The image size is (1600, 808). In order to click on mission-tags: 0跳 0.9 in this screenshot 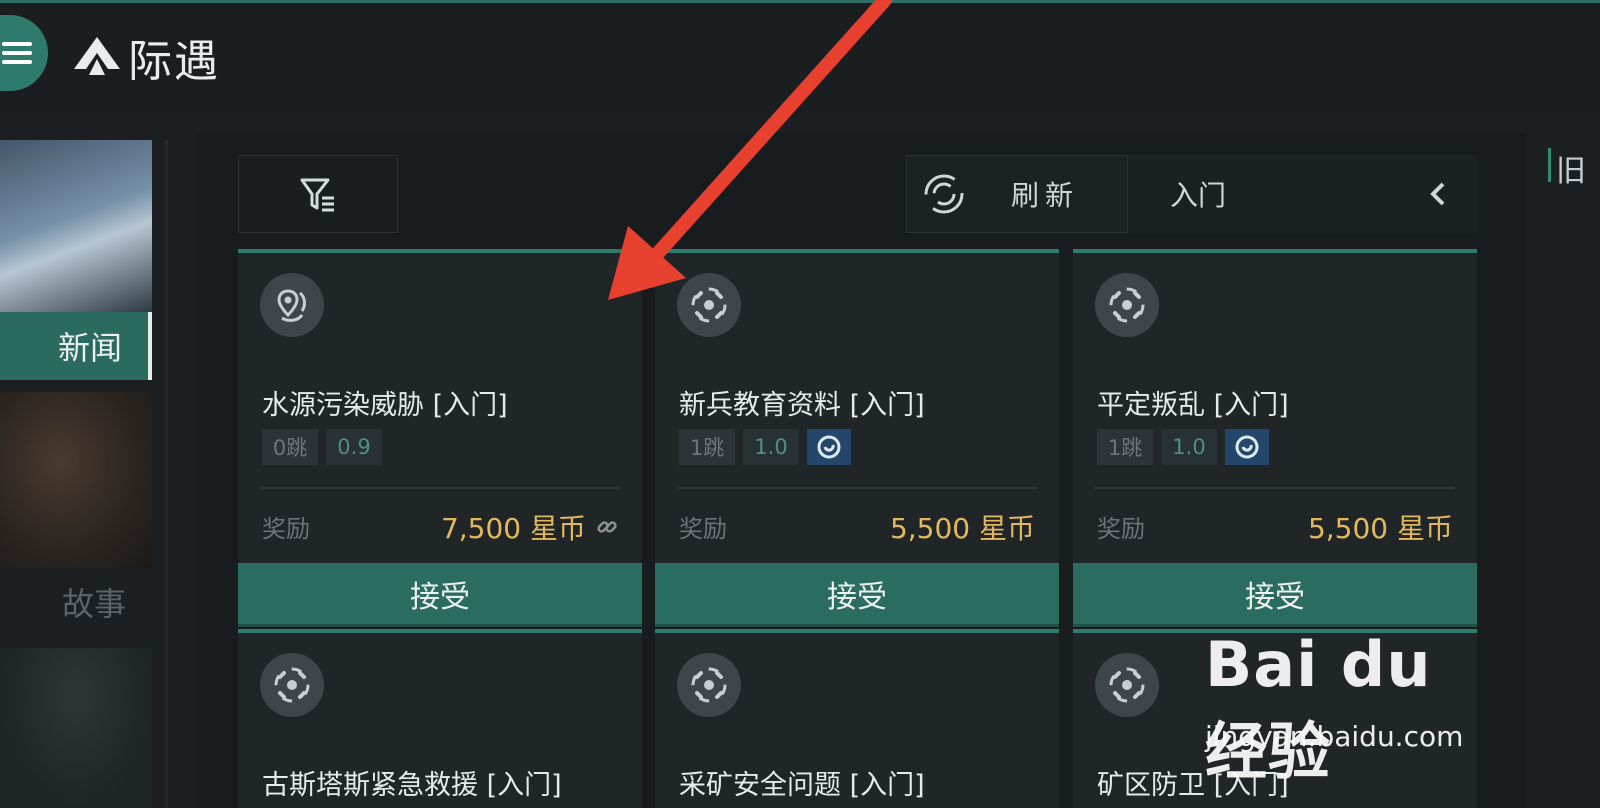, I will do `click(322, 447)`.